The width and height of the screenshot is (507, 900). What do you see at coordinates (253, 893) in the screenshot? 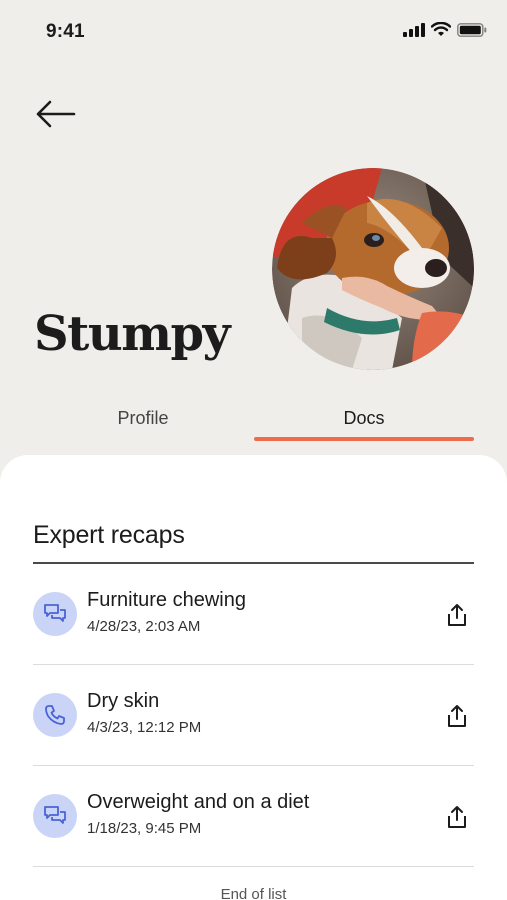
I see `end-of-list-label: End of list` at bounding box center [253, 893].